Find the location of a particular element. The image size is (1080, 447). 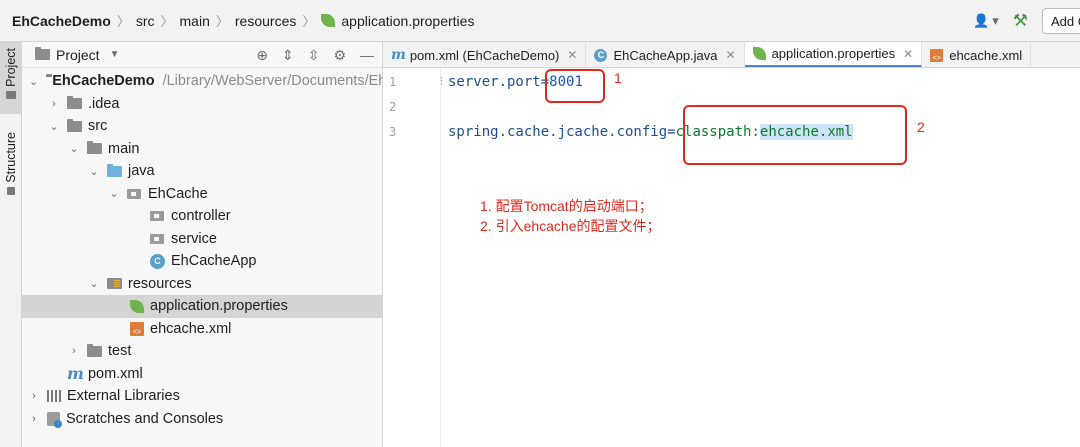

spring-class-icon: C is located at coordinates (601, 55).